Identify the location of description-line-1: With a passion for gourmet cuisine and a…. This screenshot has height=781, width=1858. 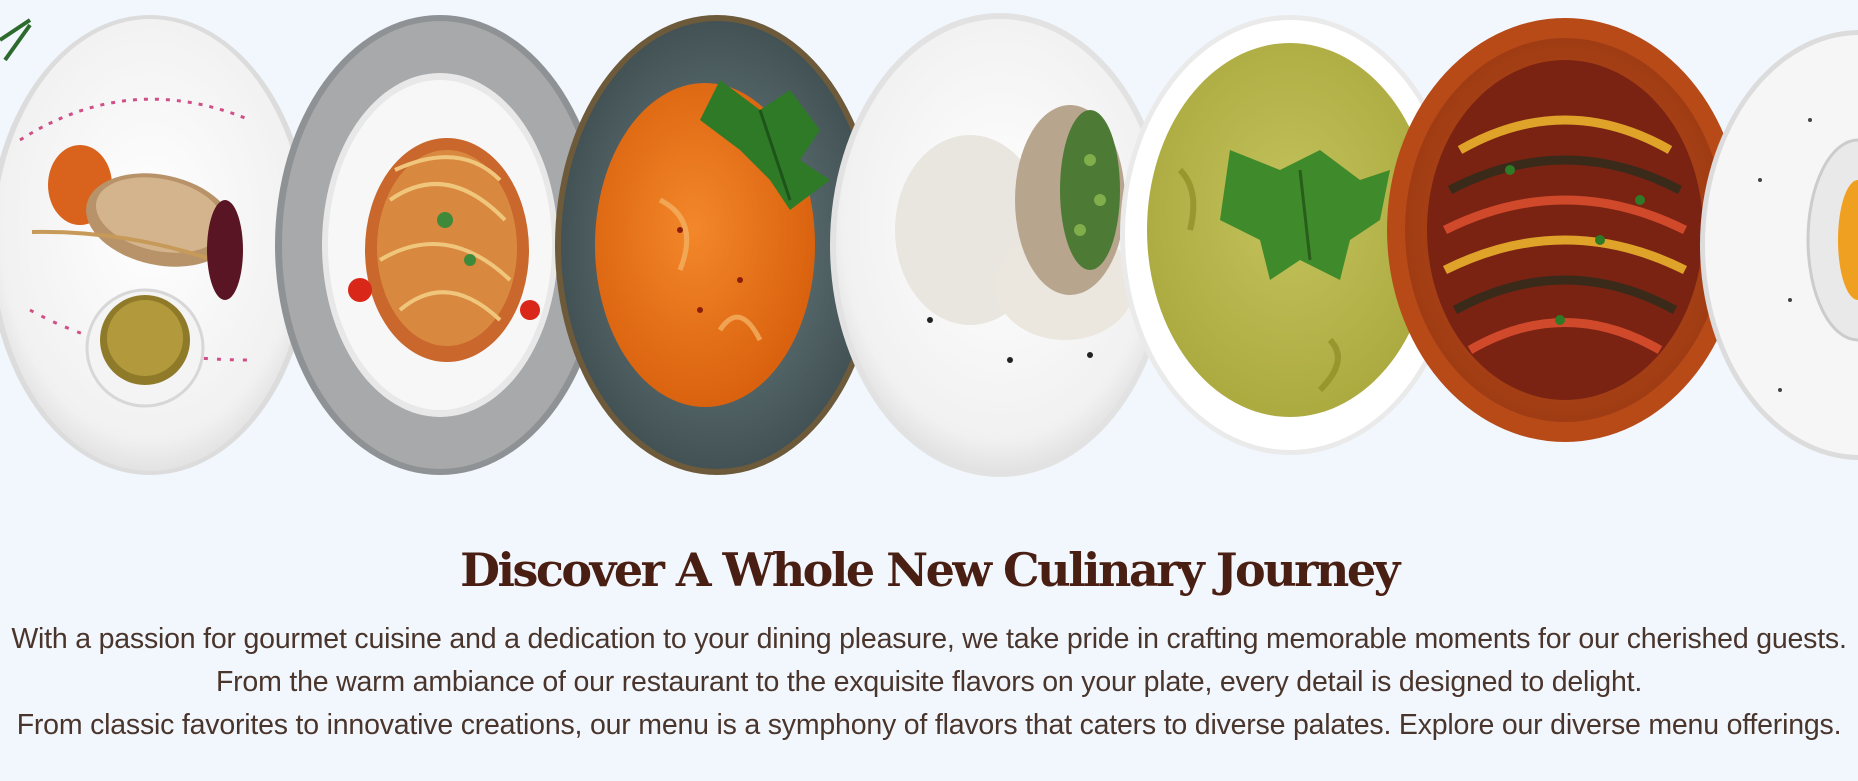
(929, 660).